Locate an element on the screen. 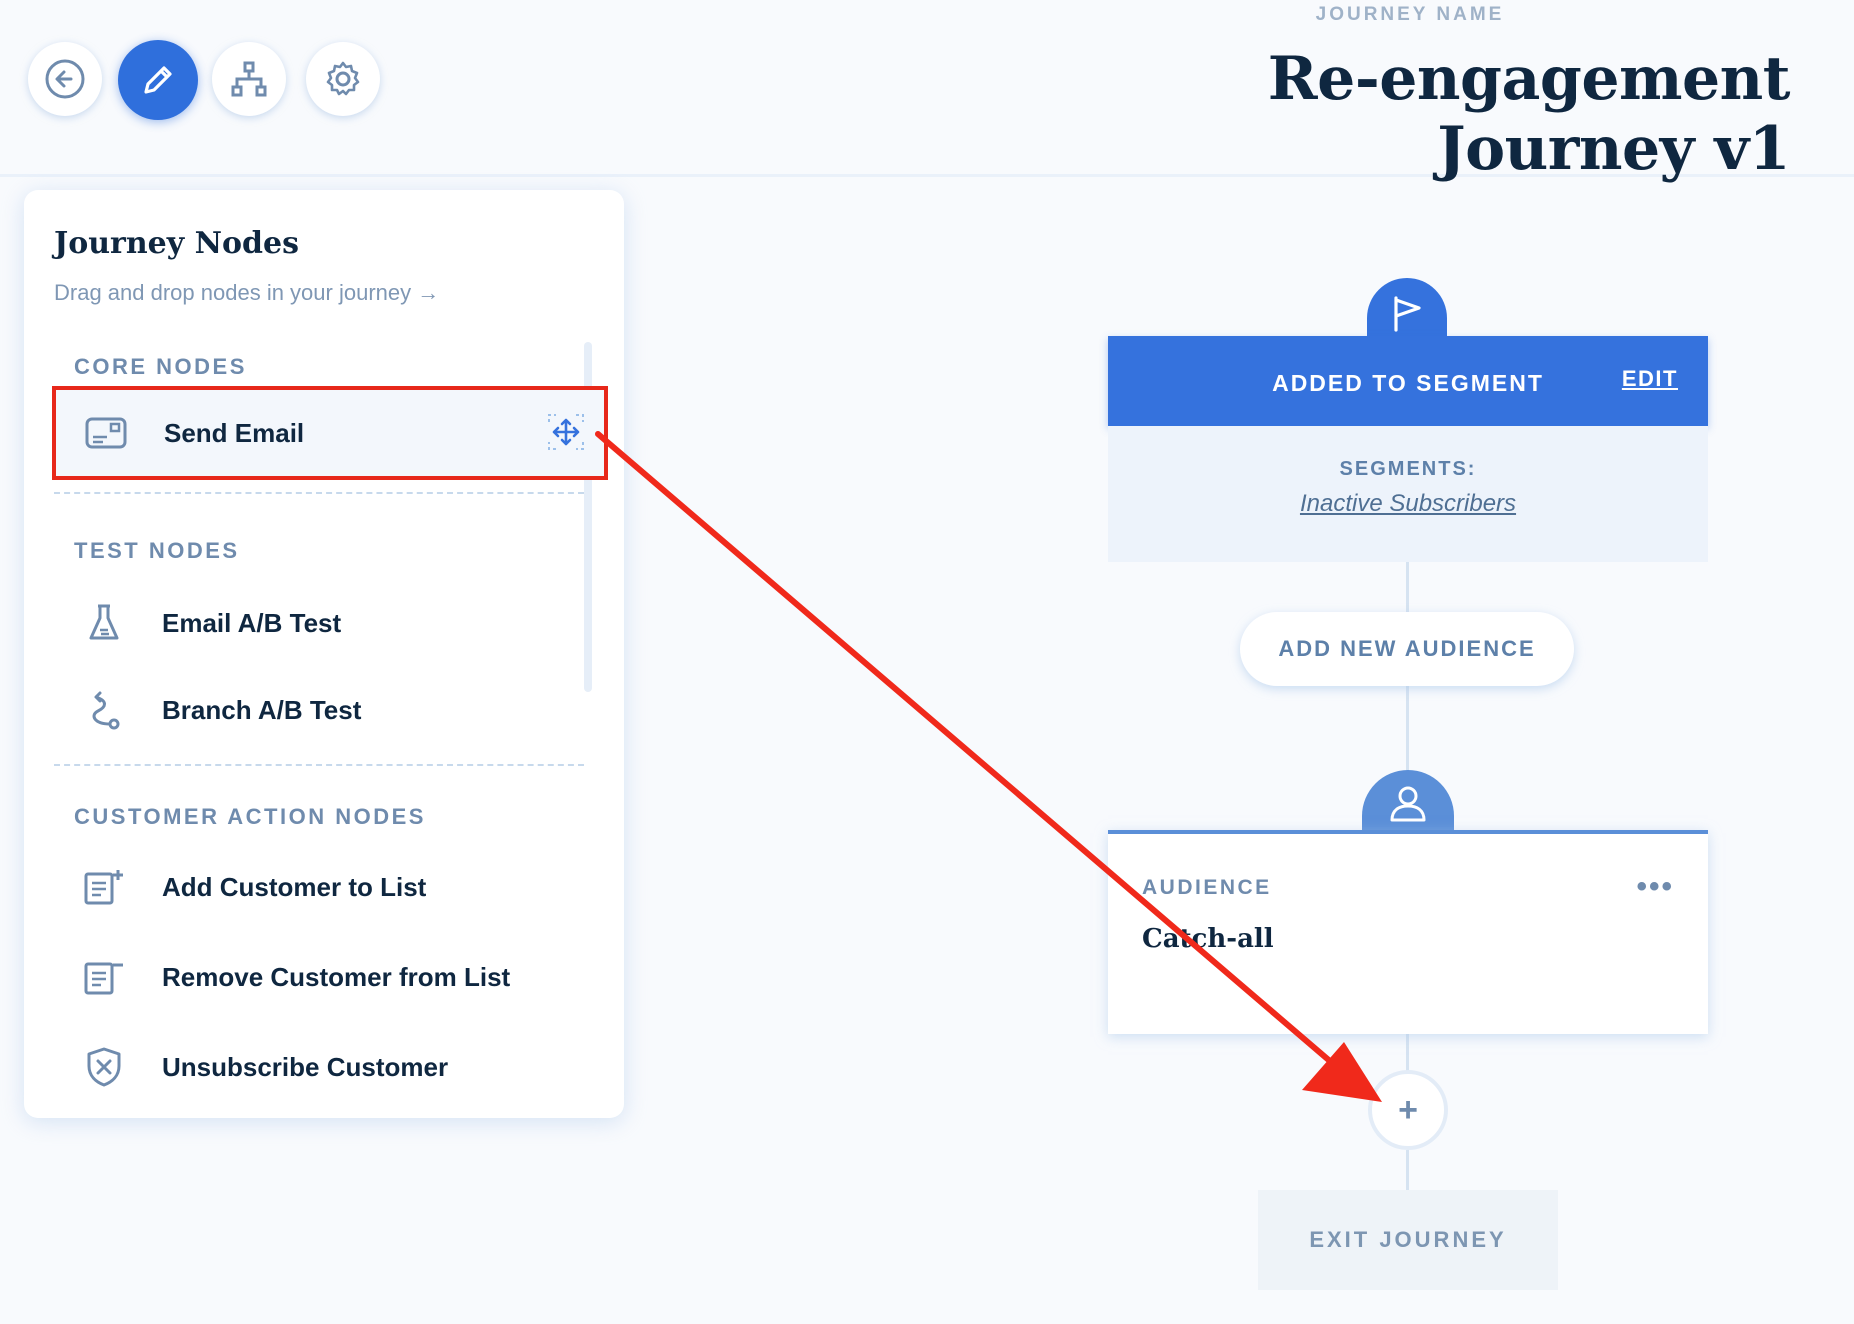  shield-x-icon is located at coordinates (104, 1067).